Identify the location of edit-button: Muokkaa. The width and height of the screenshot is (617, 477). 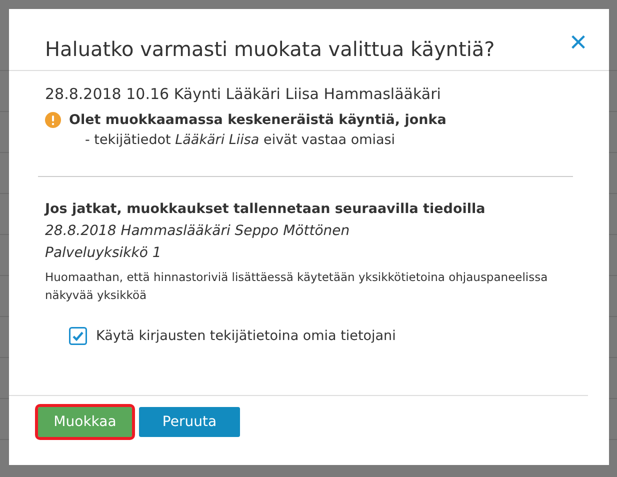
(85, 422).